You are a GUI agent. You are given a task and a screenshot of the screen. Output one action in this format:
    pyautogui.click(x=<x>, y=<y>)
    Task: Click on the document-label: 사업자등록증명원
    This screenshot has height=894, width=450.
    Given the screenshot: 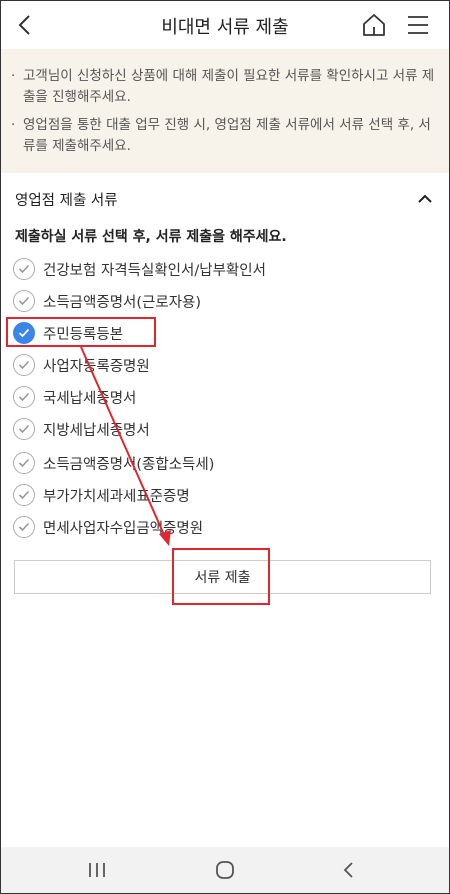 What is the action you would take?
    pyautogui.click(x=96, y=366)
    